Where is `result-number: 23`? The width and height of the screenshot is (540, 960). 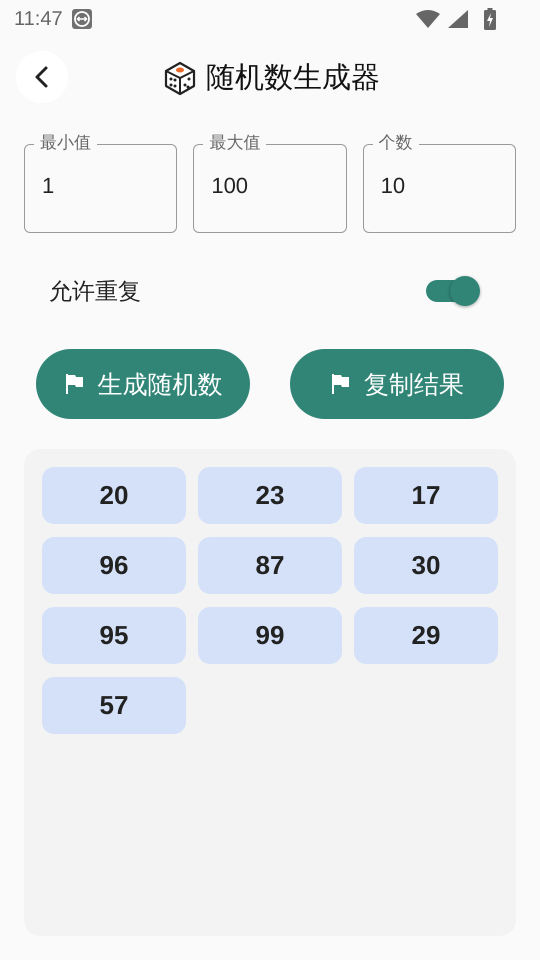 result-number: 23 is located at coordinates (270, 495).